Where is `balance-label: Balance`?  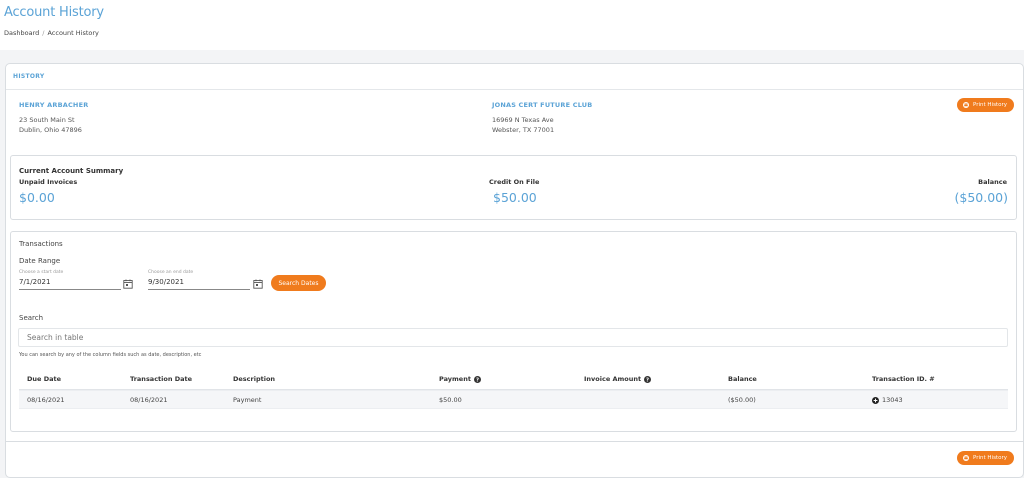 balance-label: Balance is located at coordinates (992, 182).